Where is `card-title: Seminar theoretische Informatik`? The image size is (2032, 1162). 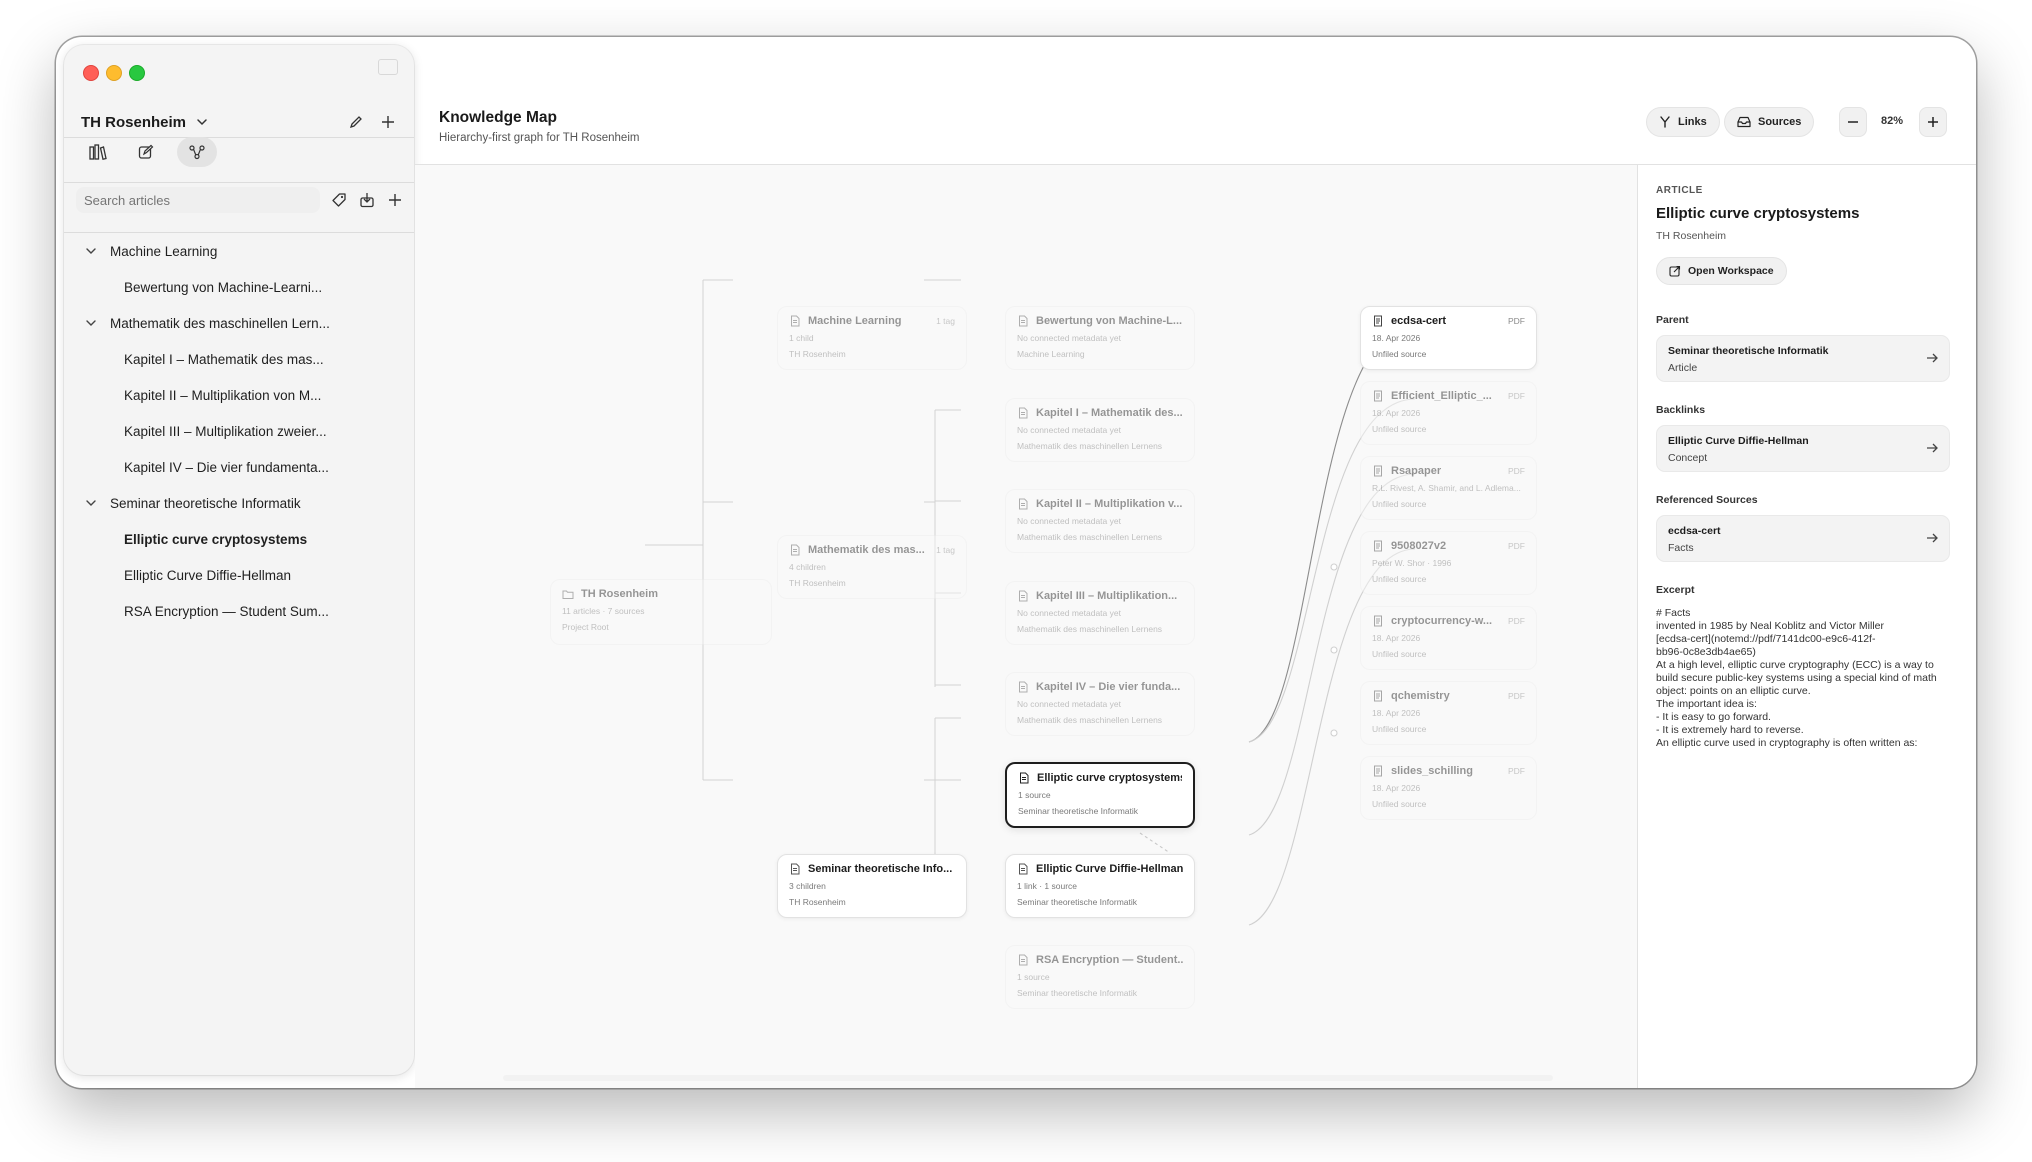 card-title: Seminar theoretische Informatik is located at coordinates (1748, 351).